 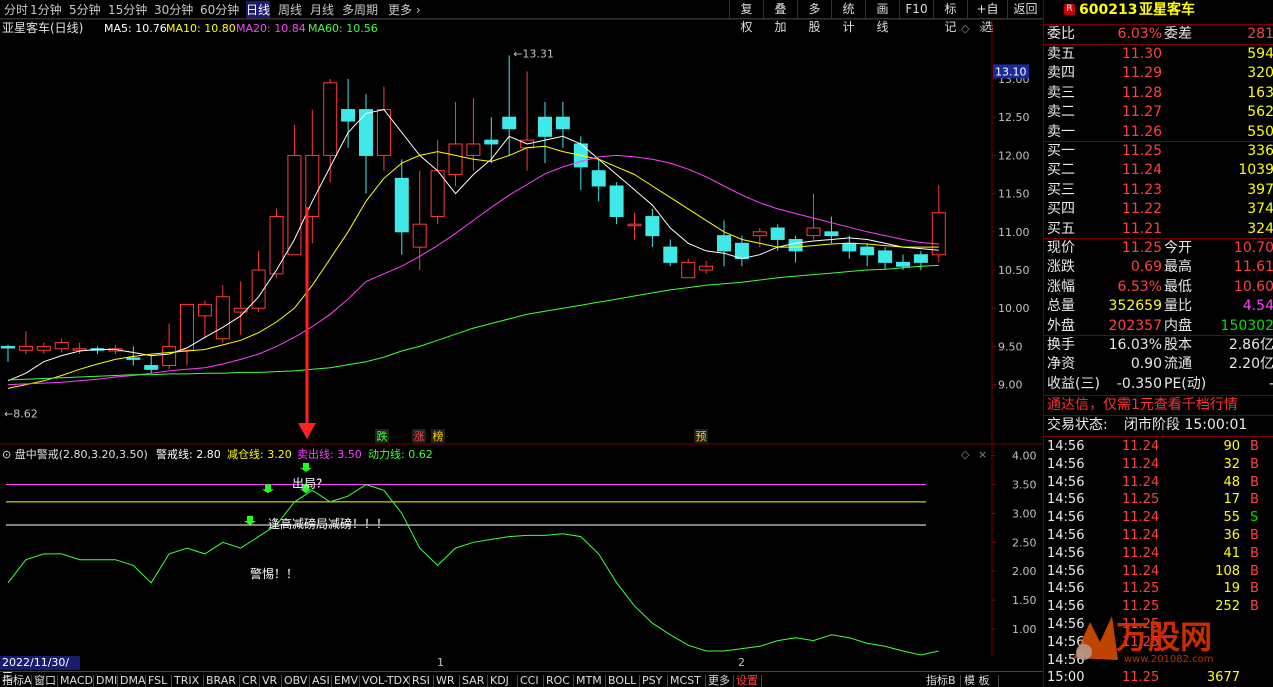 What do you see at coordinates (1142, 131) in the screenshot?
I see `book-price: 11.26` at bounding box center [1142, 131].